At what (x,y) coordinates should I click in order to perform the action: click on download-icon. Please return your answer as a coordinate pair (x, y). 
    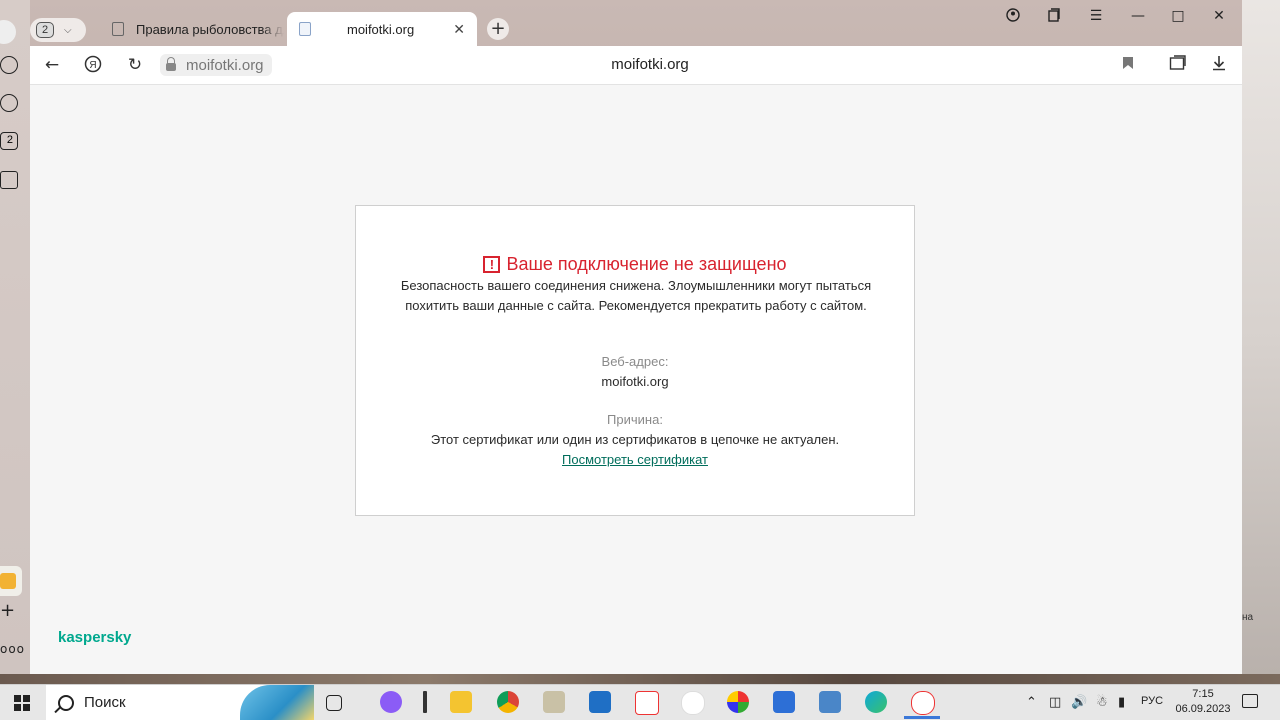
    Looking at the image, I should click on (1219, 65).